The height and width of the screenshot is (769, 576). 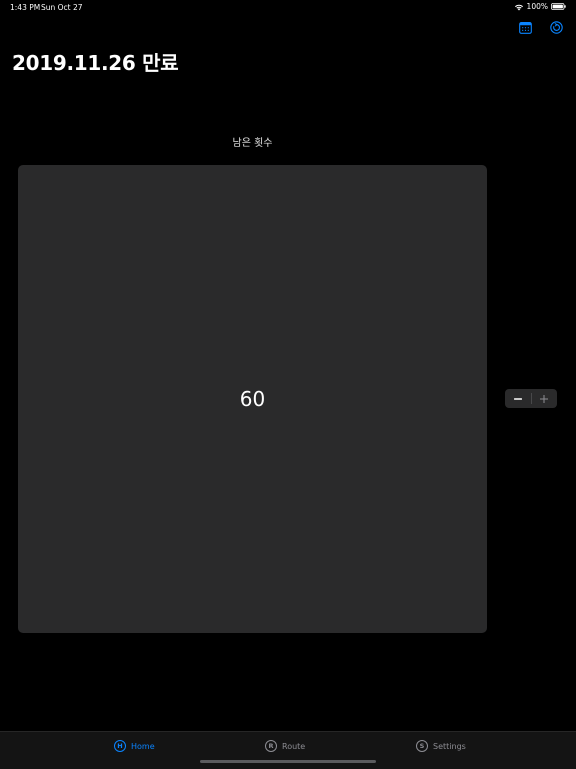 What do you see at coordinates (422, 746) in the screenshot?
I see `settings-icon: S` at bounding box center [422, 746].